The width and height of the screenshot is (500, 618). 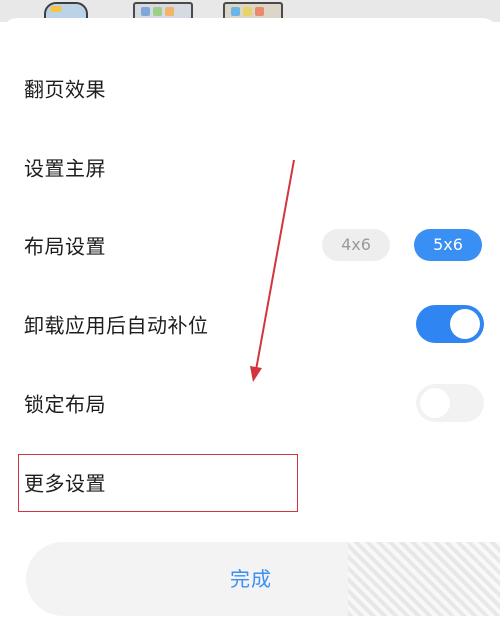 I want to click on auto-fill-toggle, so click(x=450, y=324).